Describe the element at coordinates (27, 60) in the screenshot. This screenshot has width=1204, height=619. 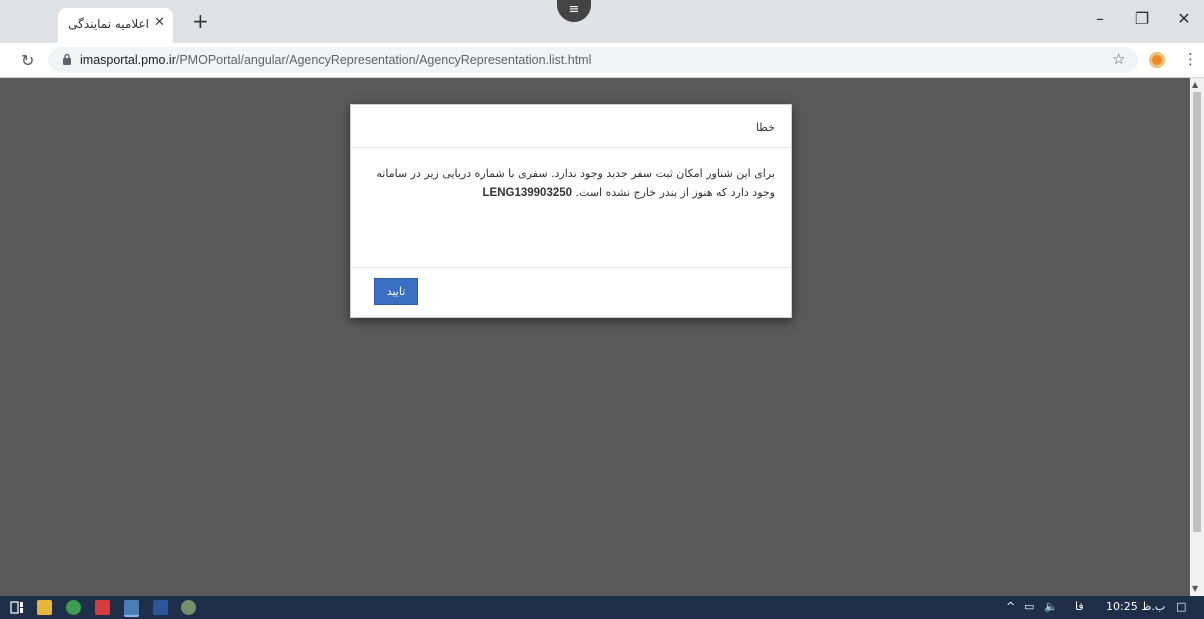
I see `reload-icon: ↻` at that location.